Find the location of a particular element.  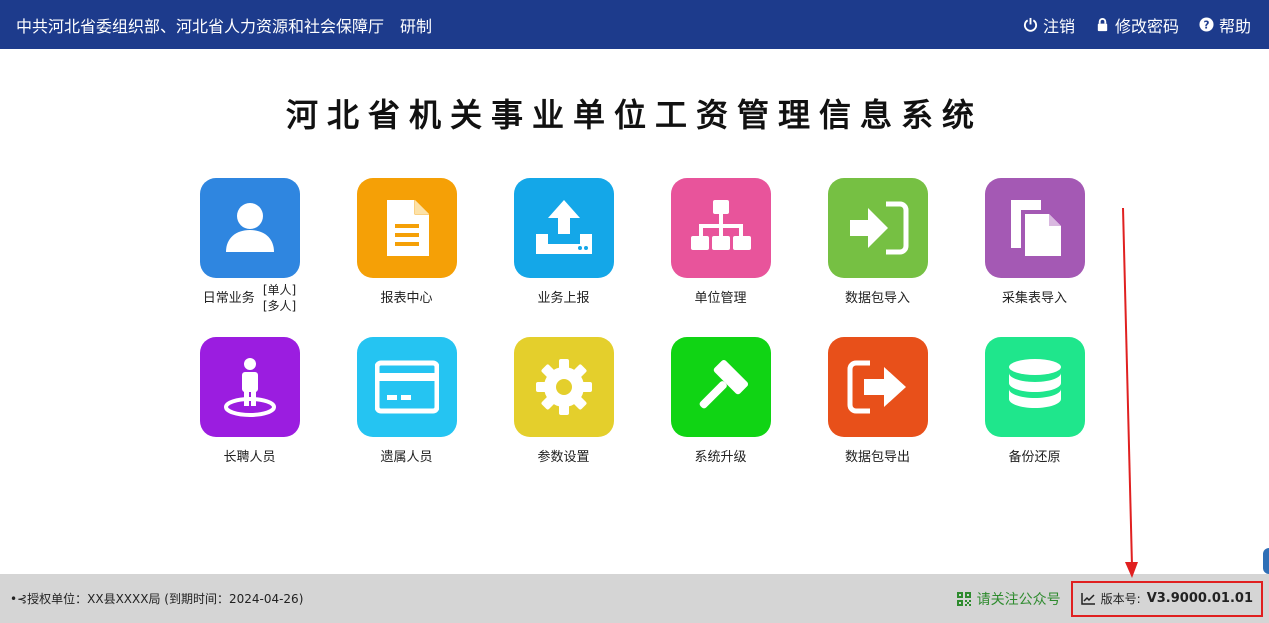

tile-label: 日常业务 is located at coordinates (228, 298).